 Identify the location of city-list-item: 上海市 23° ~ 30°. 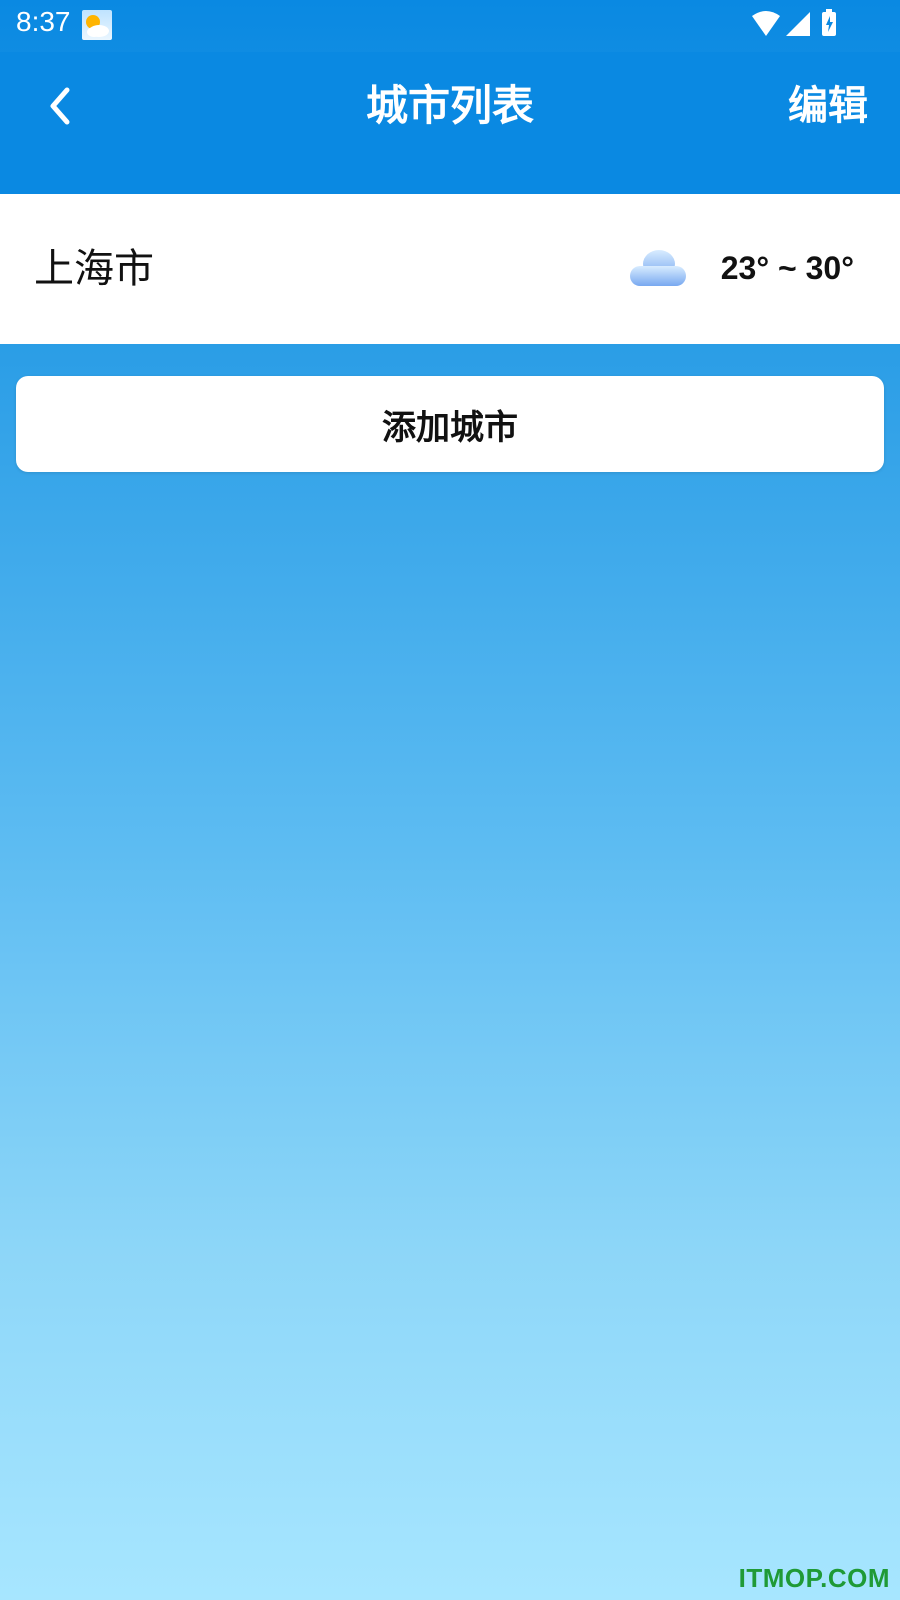
(450, 269).